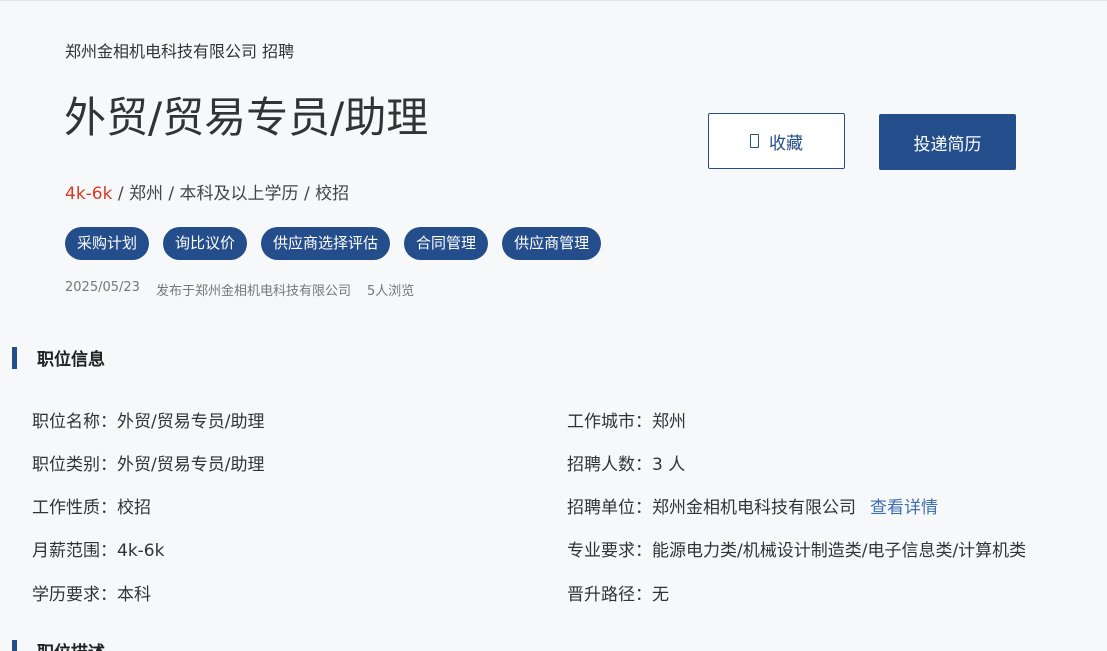  What do you see at coordinates (141, 551) in the screenshot?
I see `info-value: 4k-6k` at bounding box center [141, 551].